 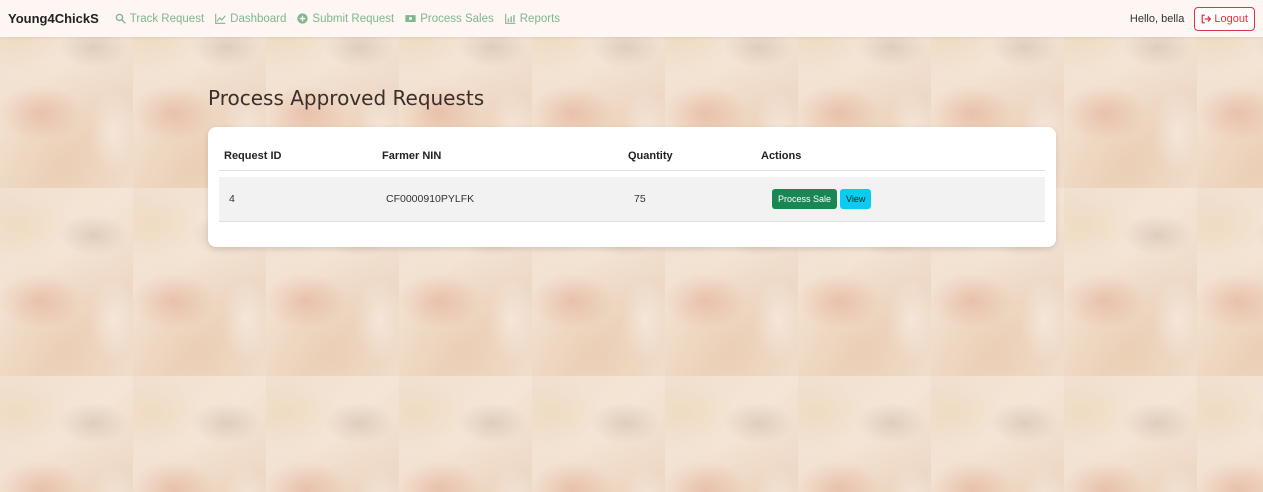 What do you see at coordinates (905, 198) in the screenshot?
I see `row-actions: Process Sale View` at bounding box center [905, 198].